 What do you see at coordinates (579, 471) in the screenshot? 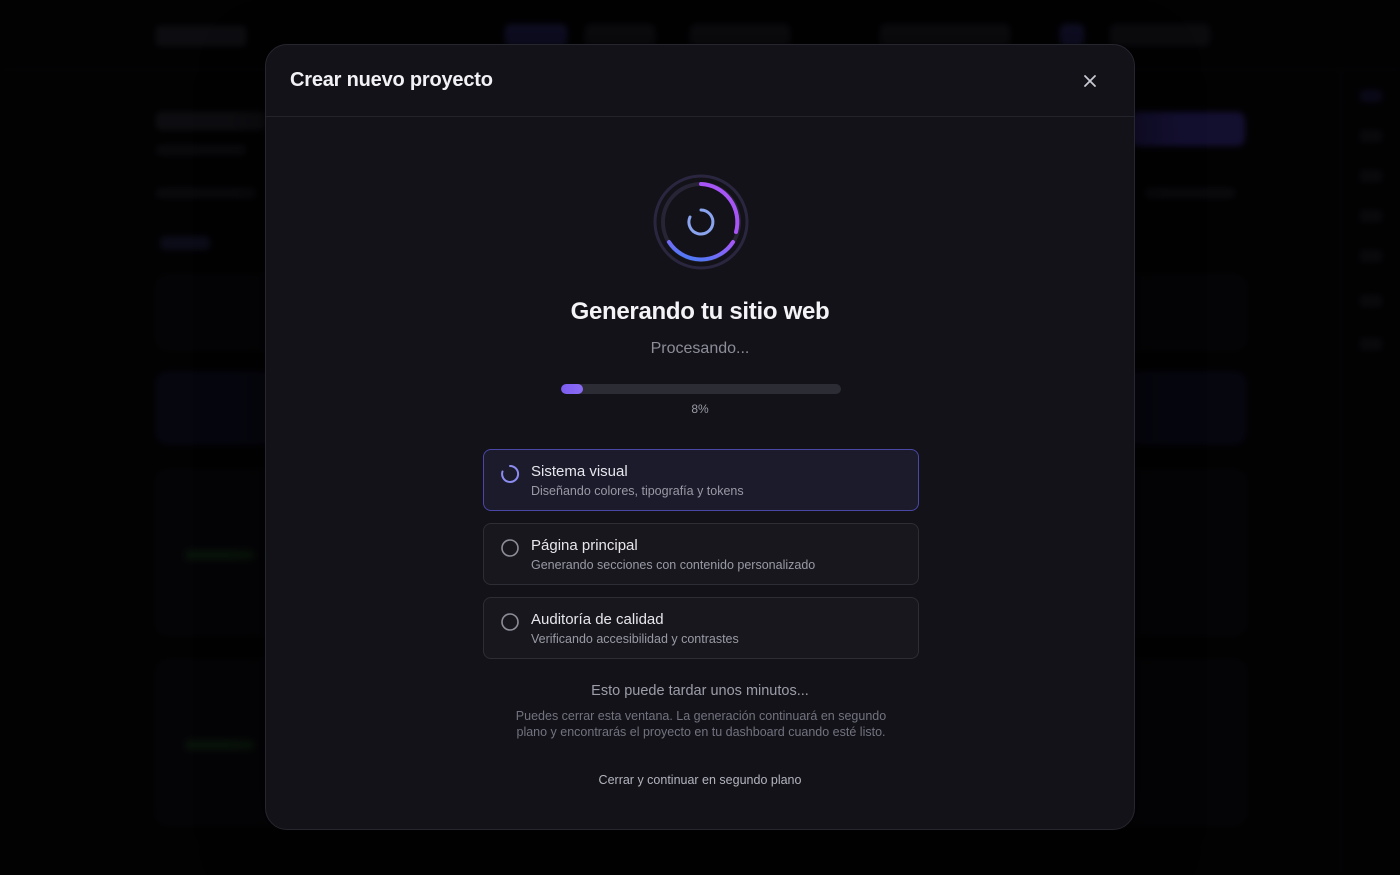
I see `step-title: Sistema visual` at bounding box center [579, 471].